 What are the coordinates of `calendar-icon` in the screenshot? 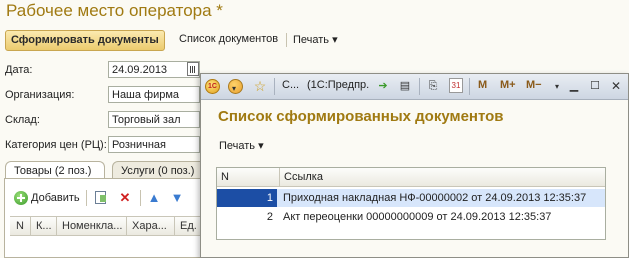 It's located at (193, 69).